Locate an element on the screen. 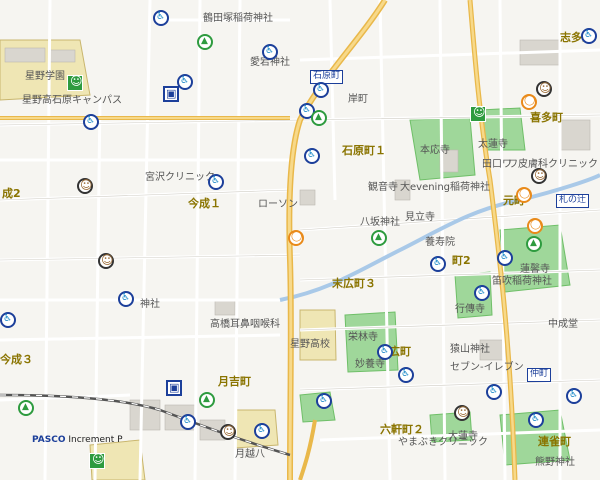 This screenshot has height=480, width=600. brand-name: PASCO is located at coordinates (49, 440).